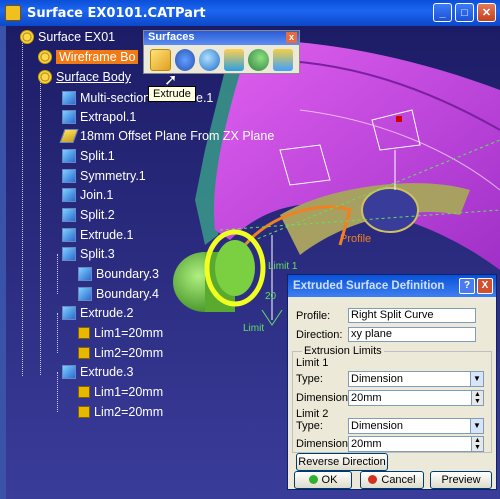 The image size is (500, 499). I want to click on toolbar-title: Surfaces, so click(171, 37).